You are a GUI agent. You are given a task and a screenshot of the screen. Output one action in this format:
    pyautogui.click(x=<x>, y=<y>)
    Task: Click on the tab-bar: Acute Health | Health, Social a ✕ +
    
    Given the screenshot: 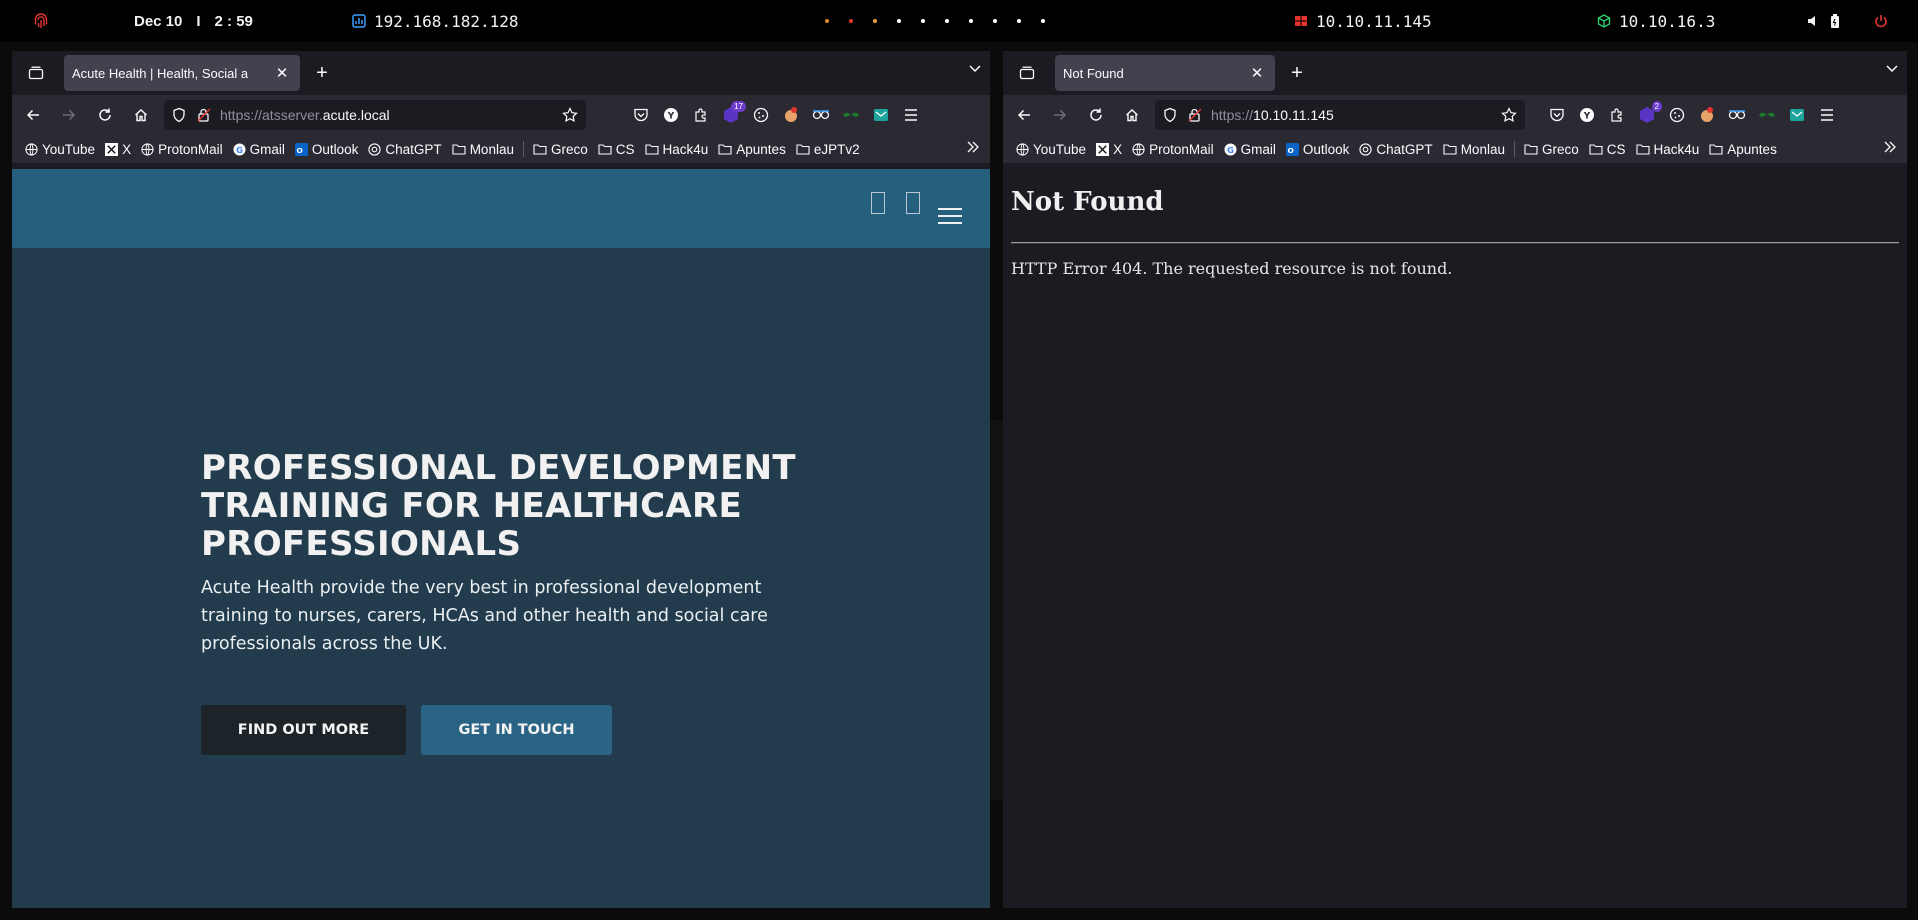 What is the action you would take?
    pyautogui.click(x=501, y=73)
    